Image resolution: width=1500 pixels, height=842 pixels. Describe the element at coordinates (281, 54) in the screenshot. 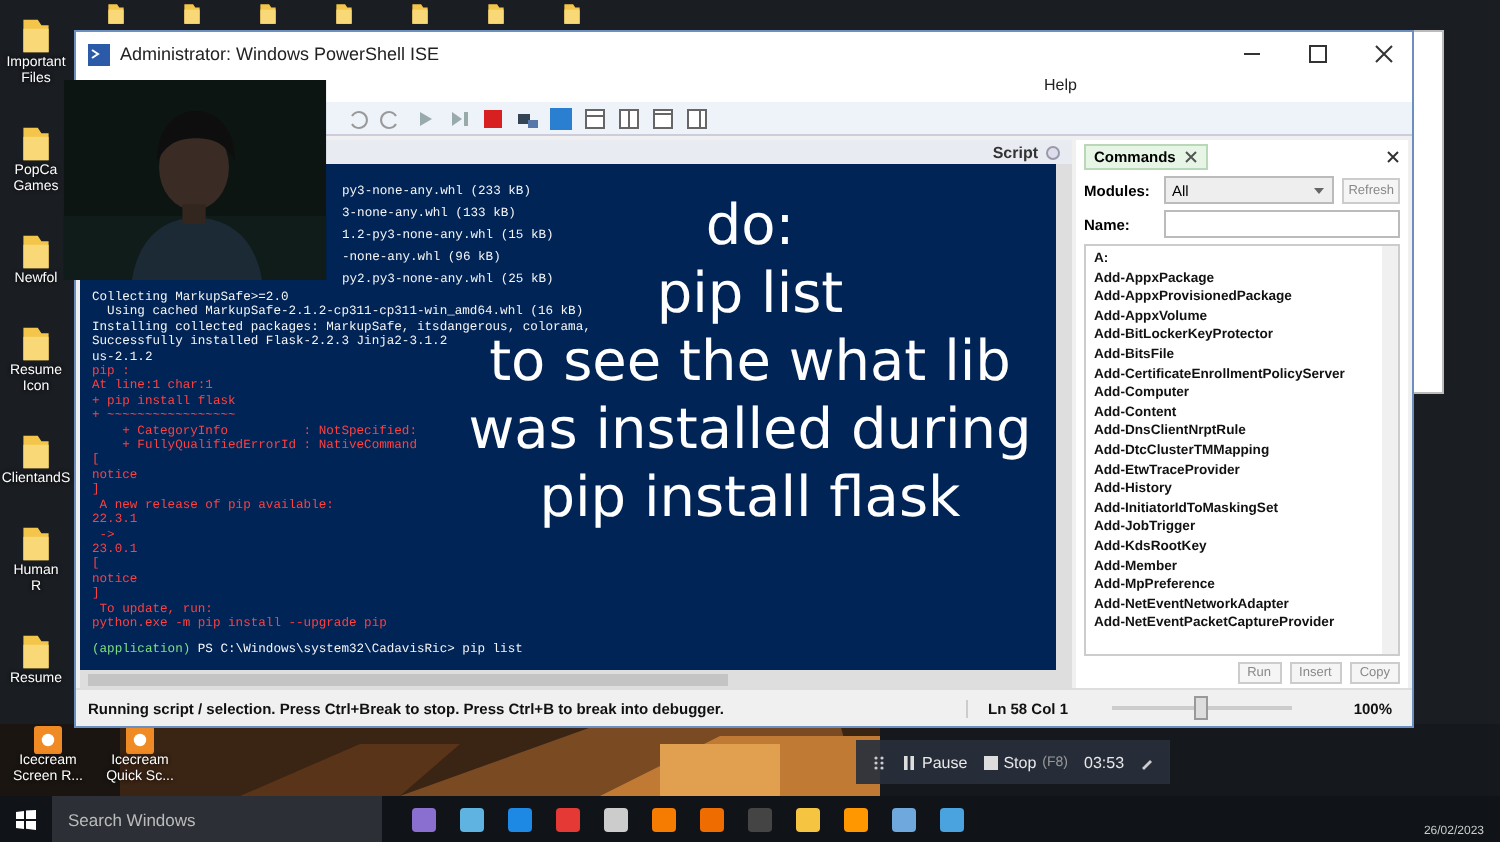

I see `window-title: Administrator: Windows PowerShell ISE` at that location.